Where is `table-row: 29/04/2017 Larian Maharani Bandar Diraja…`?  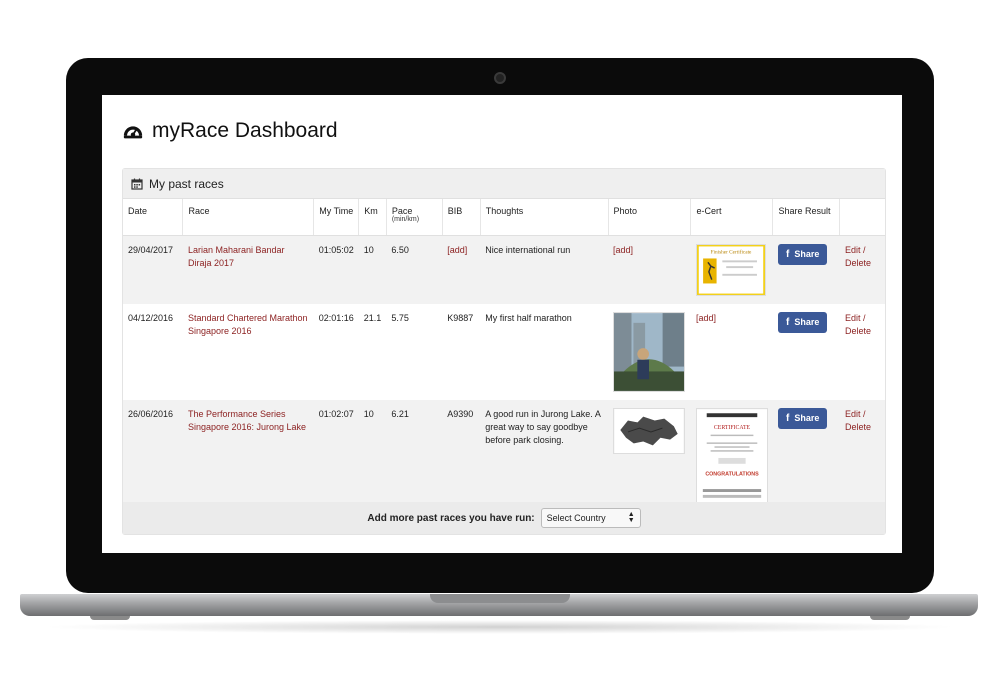
table-row: 29/04/2017 Larian Maharani Bandar Diraja… is located at coordinates (504, 269).